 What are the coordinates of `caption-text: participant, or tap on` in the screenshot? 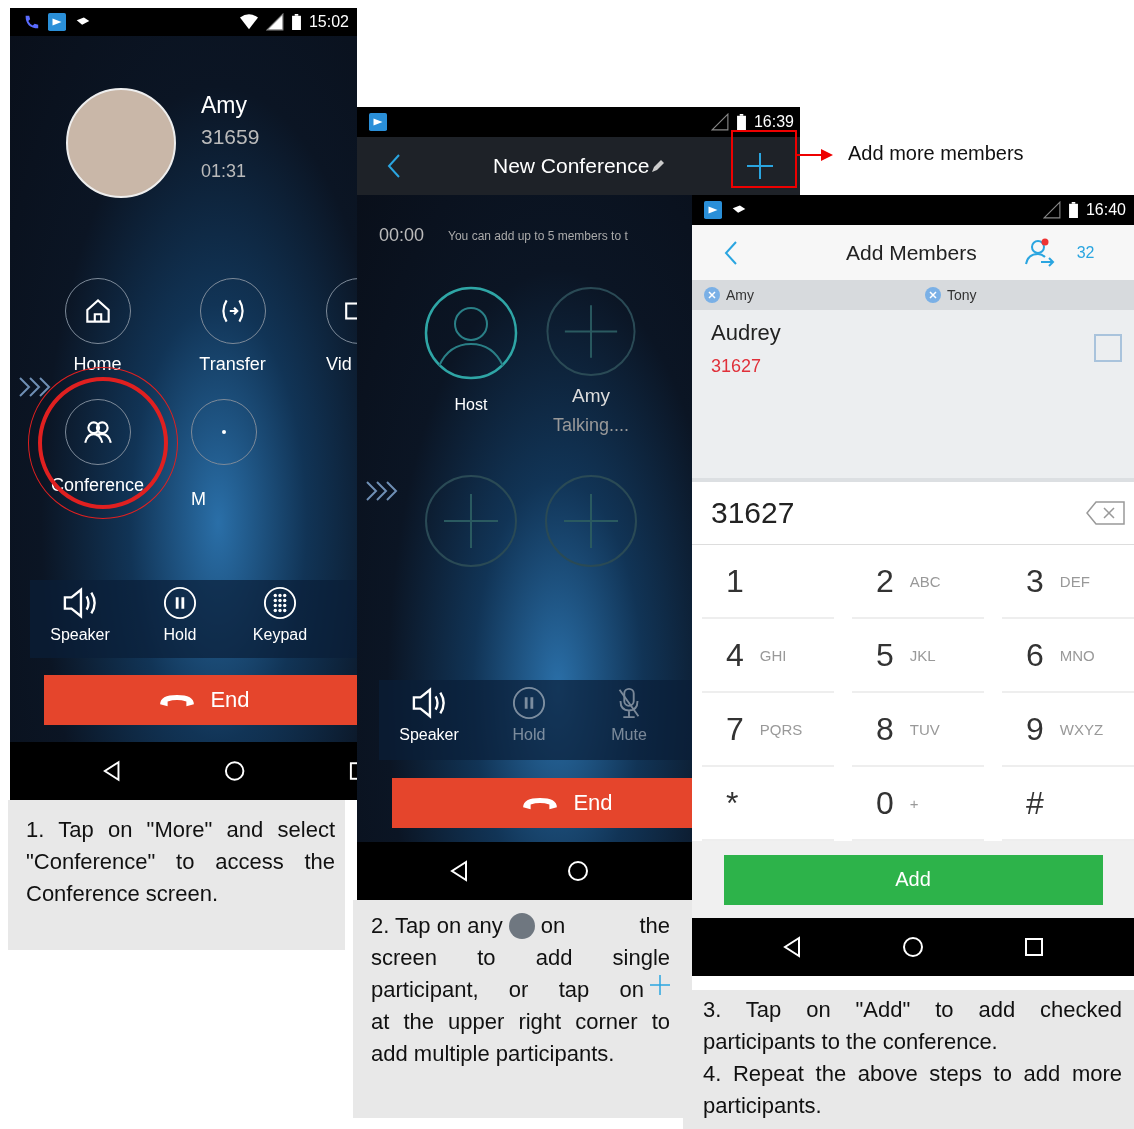 It's located at (507, 990).